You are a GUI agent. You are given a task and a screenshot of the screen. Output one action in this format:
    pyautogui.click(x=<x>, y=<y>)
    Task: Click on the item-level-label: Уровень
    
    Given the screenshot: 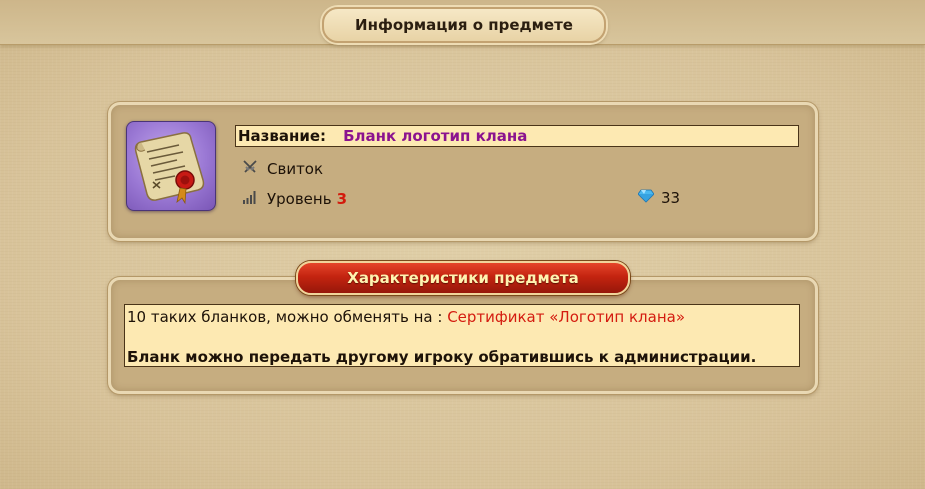 What is the action you would take?
    pyautogui.click(x=299, y=199)
    